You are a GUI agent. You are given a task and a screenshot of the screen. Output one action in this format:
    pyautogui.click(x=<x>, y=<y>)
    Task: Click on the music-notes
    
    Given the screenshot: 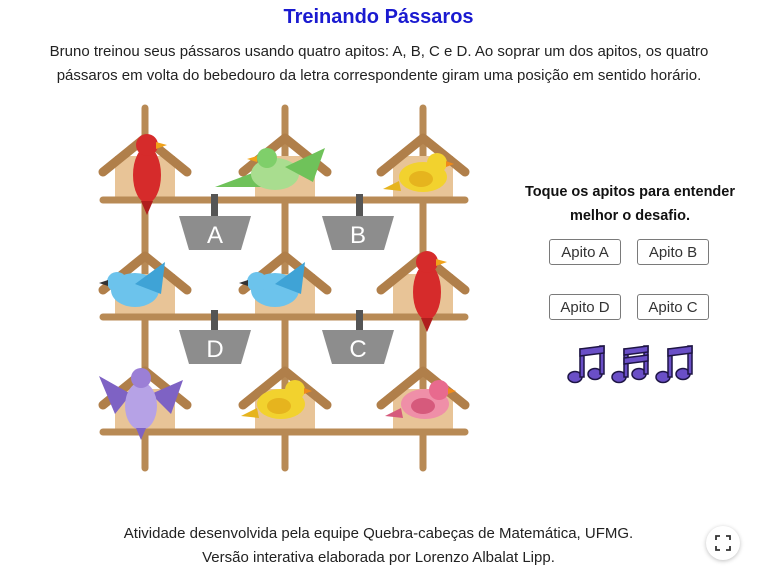 What is the action you would take?
    pyautogui.click(x=630, y=365)
    